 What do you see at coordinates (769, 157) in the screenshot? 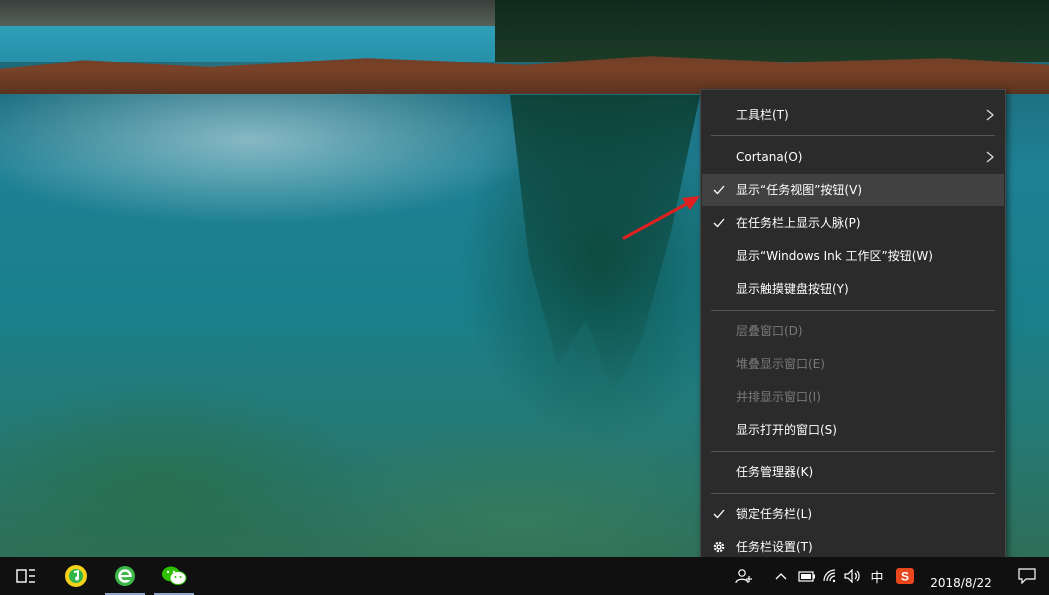
I see `menu-item-label: Cortana(O)` at bounding box center [769, 157].